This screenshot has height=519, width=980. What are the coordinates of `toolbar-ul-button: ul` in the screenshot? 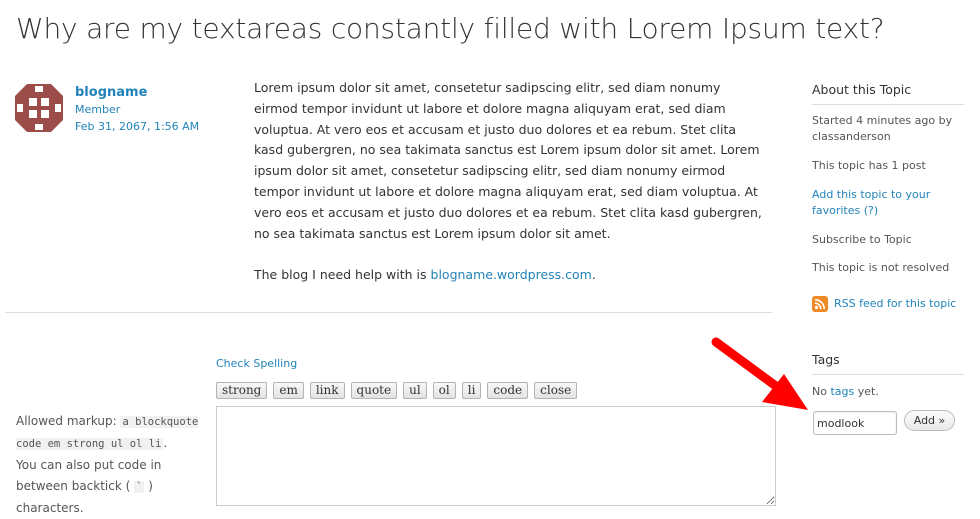 It's located at (415, 390).